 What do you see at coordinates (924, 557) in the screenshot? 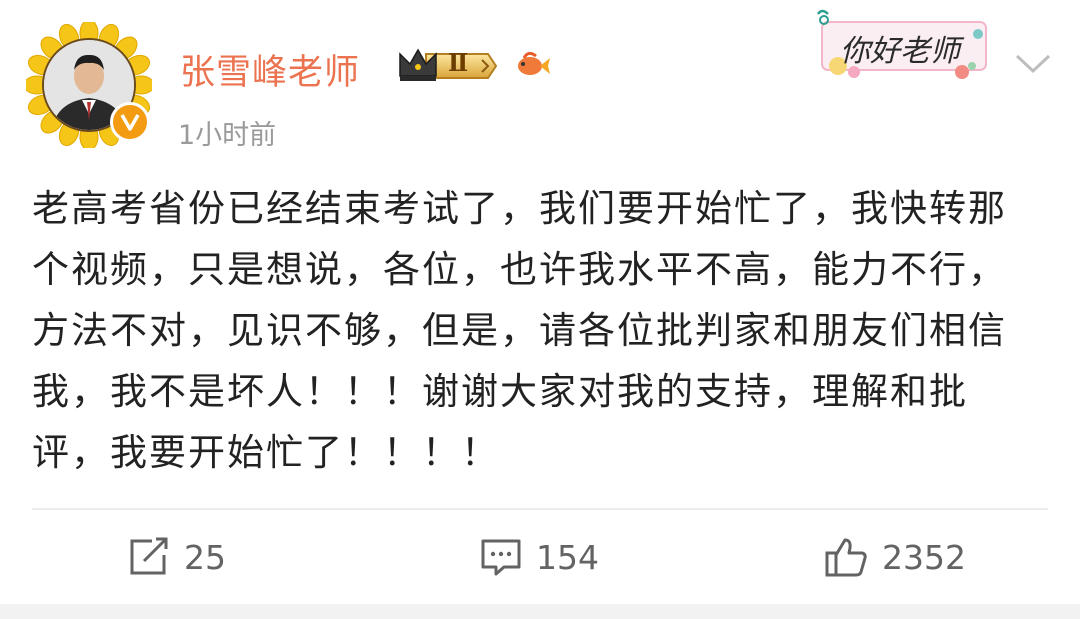
I see `like-count: 2352` at bounding box center [924, 557].